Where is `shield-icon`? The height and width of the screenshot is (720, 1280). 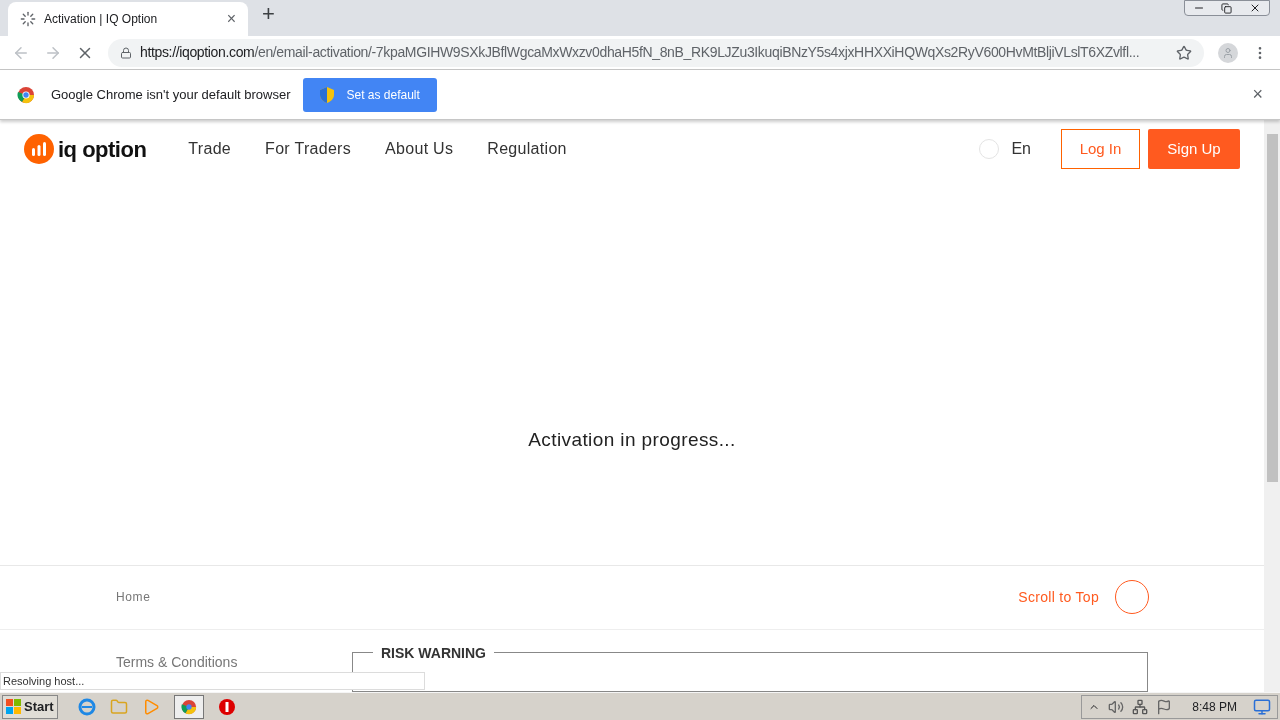
shield-icon is located at coordinates (327, 94).